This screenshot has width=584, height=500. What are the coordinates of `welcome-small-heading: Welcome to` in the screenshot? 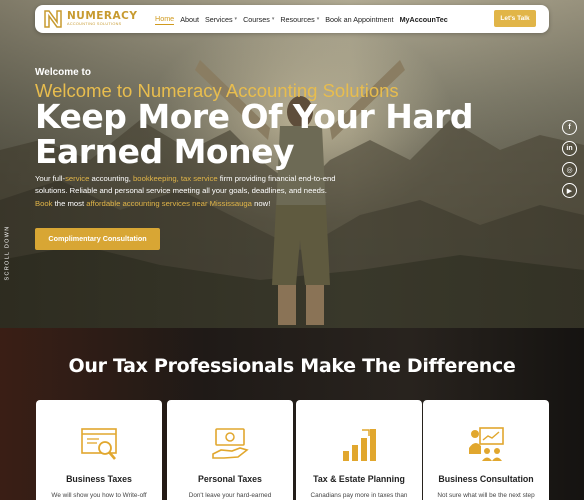 It's located at (63, 72).